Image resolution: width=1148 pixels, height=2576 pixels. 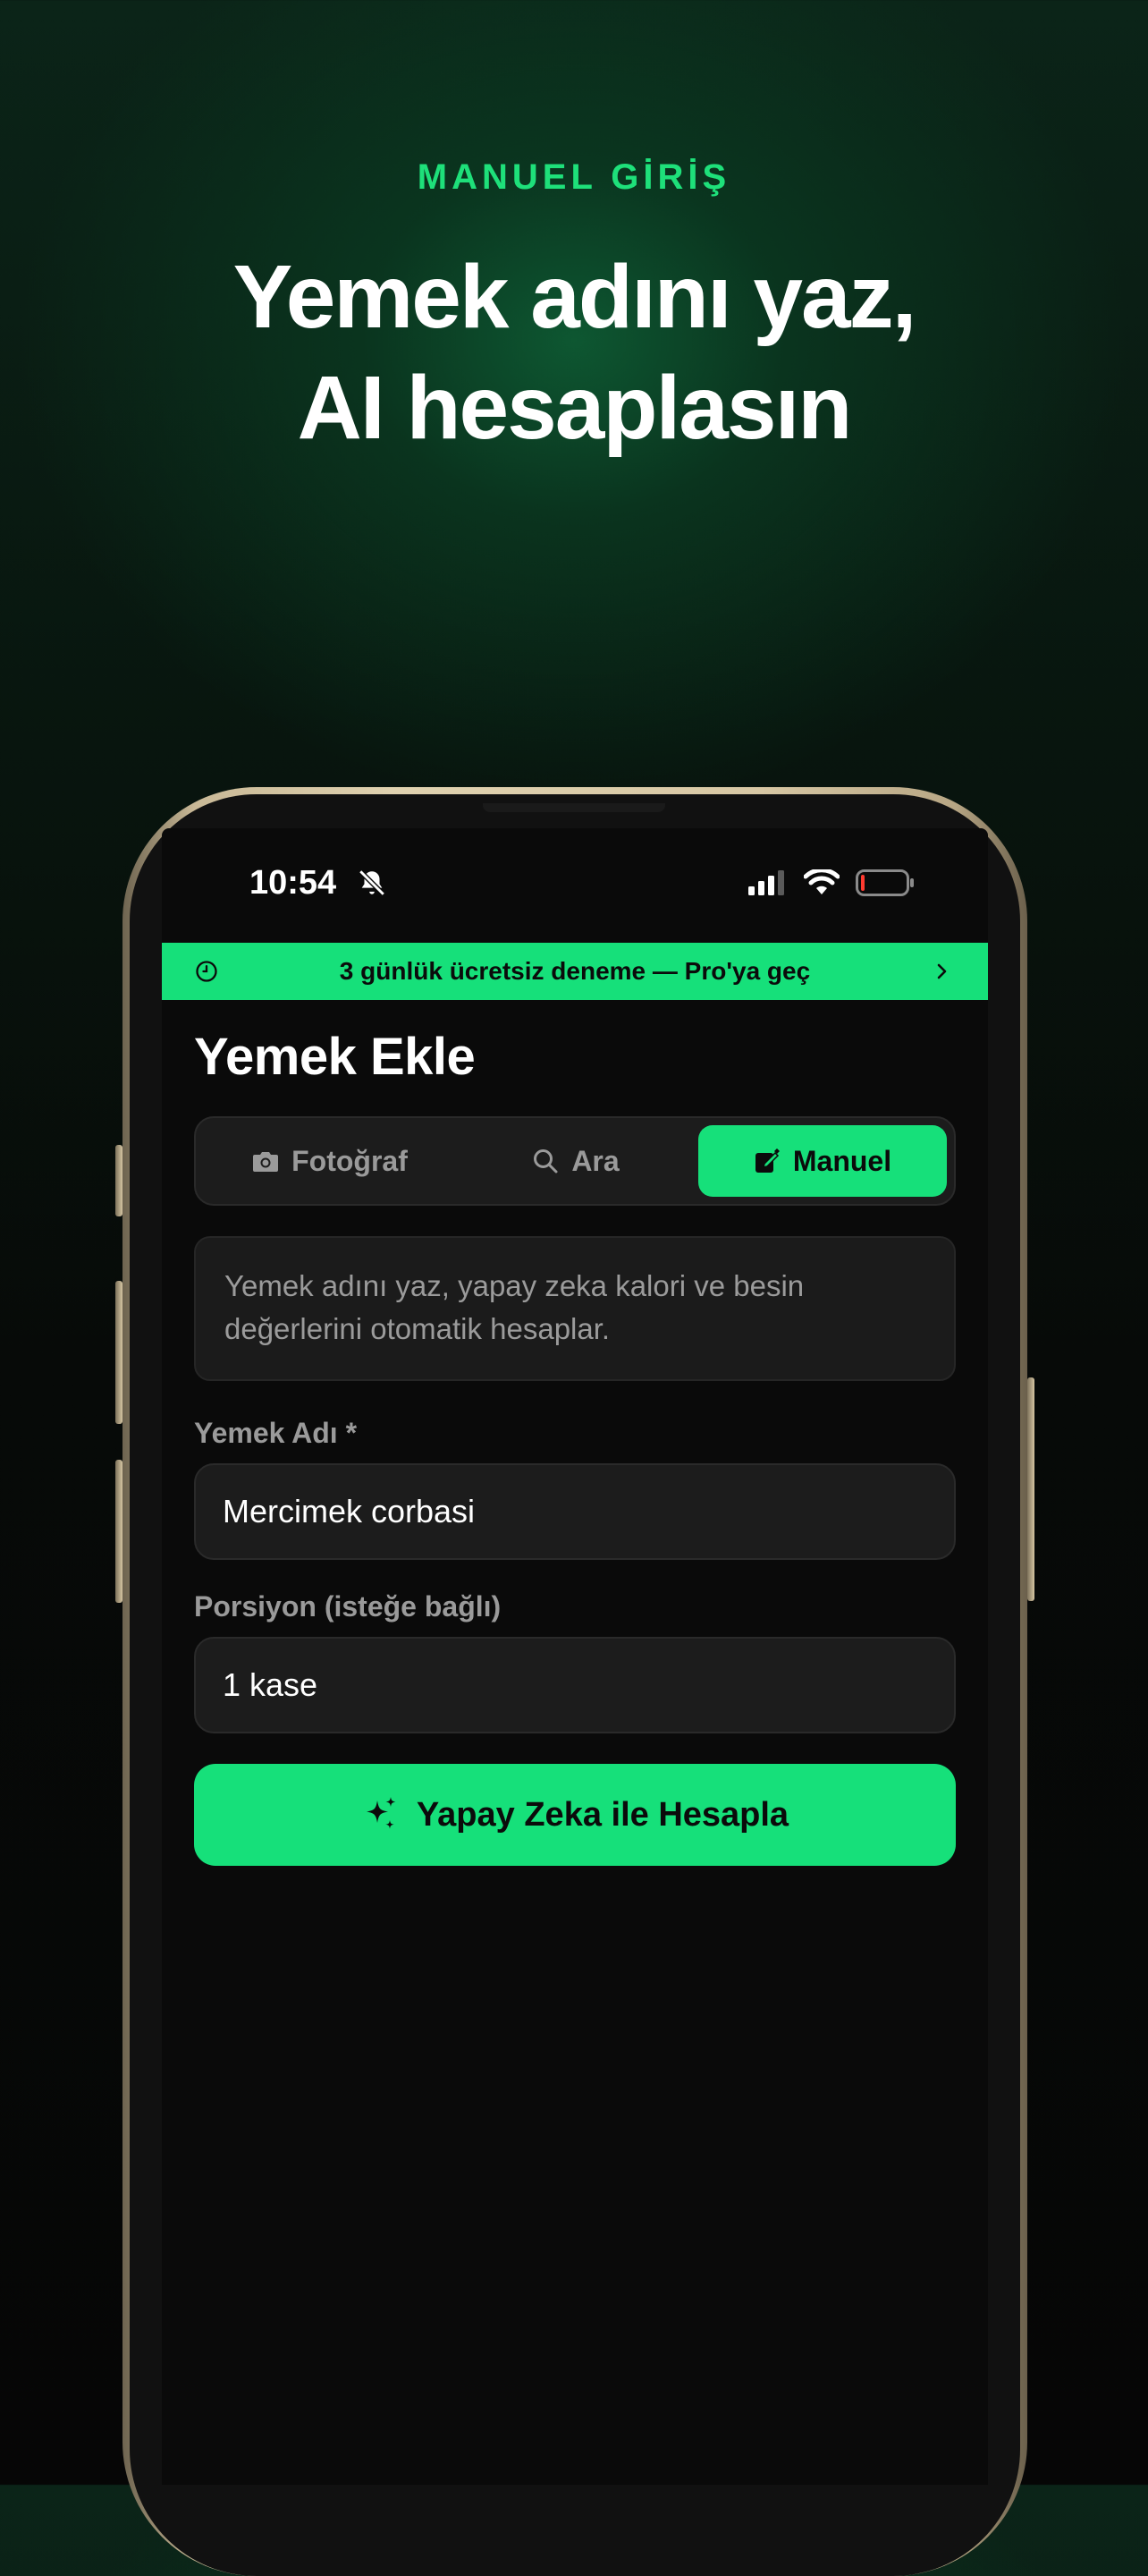 What do you see at coordinates (118, 1180) in the screenshot?
I see `phone-action-button` at bounding box center [118, 1180].